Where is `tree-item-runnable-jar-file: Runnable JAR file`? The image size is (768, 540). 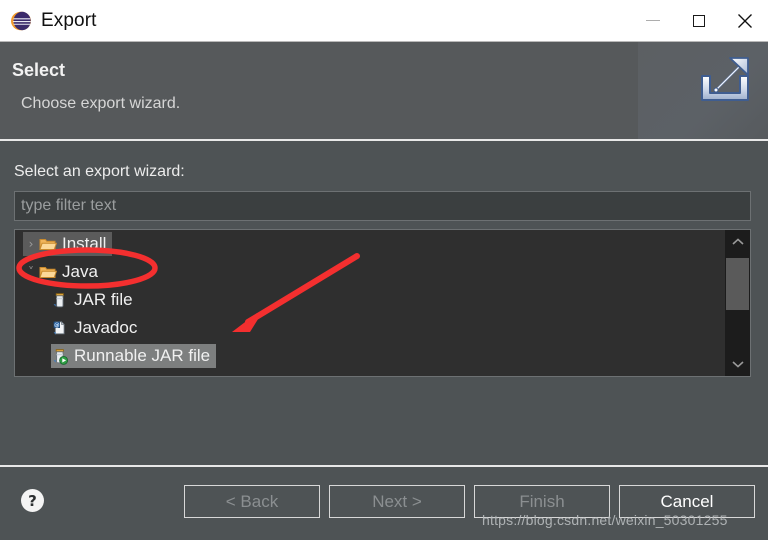 tree-item-runnable-jar-file: Runnable JAR file is located at coordinates (370, 356).